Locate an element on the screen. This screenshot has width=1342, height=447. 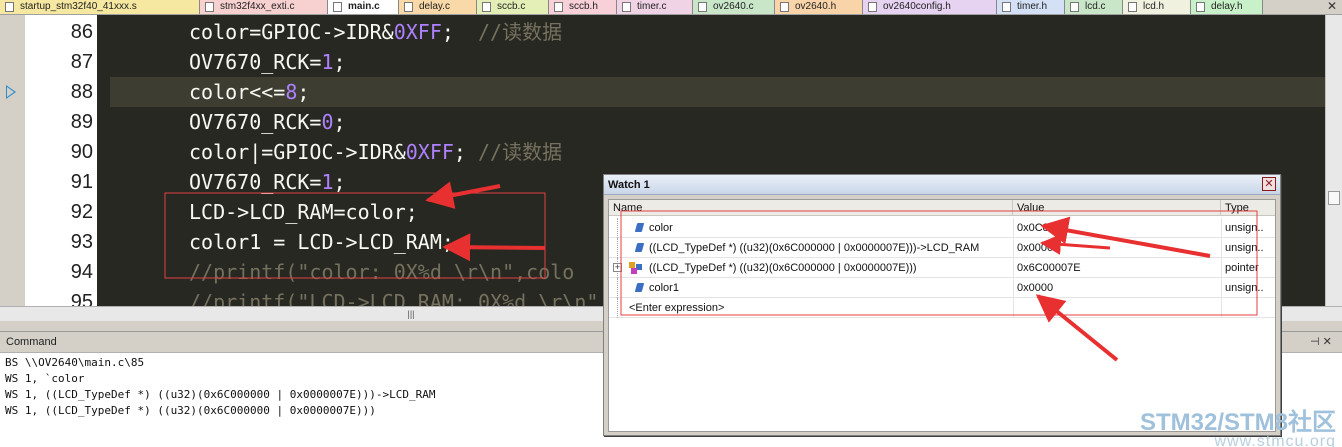
code-token: color|=GPIOC->IDR& is located at coordinates (297, 152).